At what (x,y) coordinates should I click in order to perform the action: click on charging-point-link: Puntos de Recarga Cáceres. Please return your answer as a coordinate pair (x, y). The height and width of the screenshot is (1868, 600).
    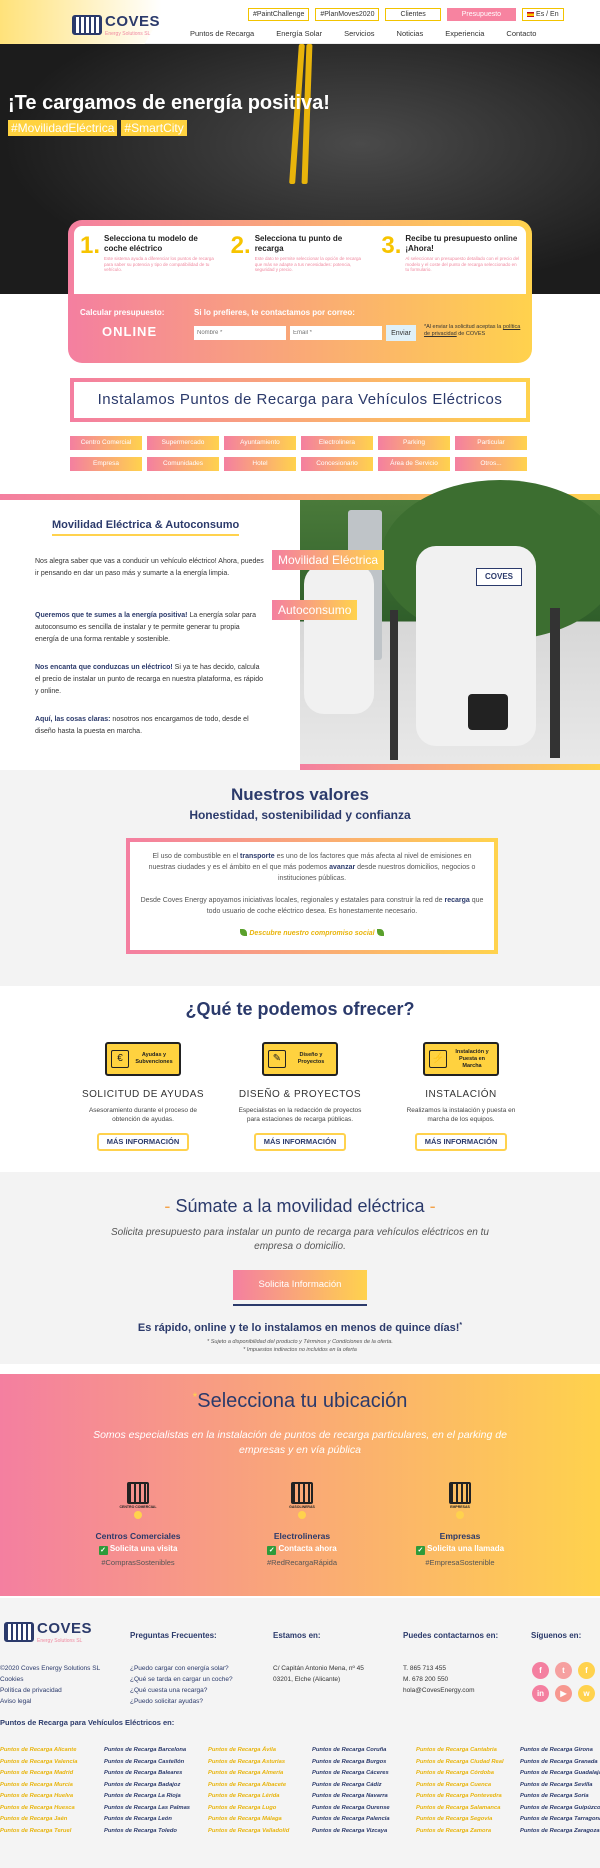
    Looking at the image, I should click on (364, 1774).